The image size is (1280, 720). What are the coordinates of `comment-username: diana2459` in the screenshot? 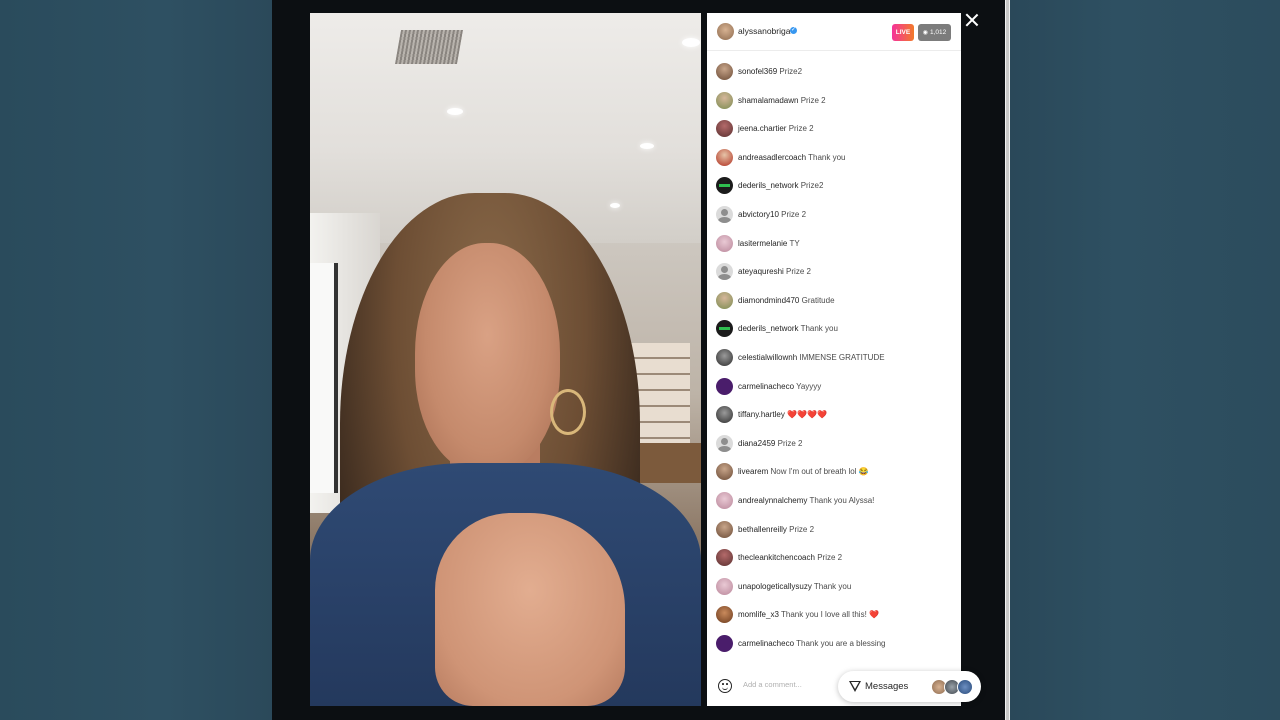 It's located at (756, 443).